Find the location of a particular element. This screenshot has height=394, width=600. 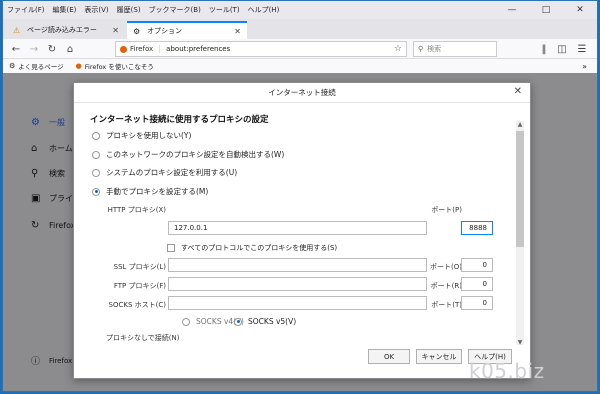

socks-port-input: 0 is located at coordinates (477, 303).